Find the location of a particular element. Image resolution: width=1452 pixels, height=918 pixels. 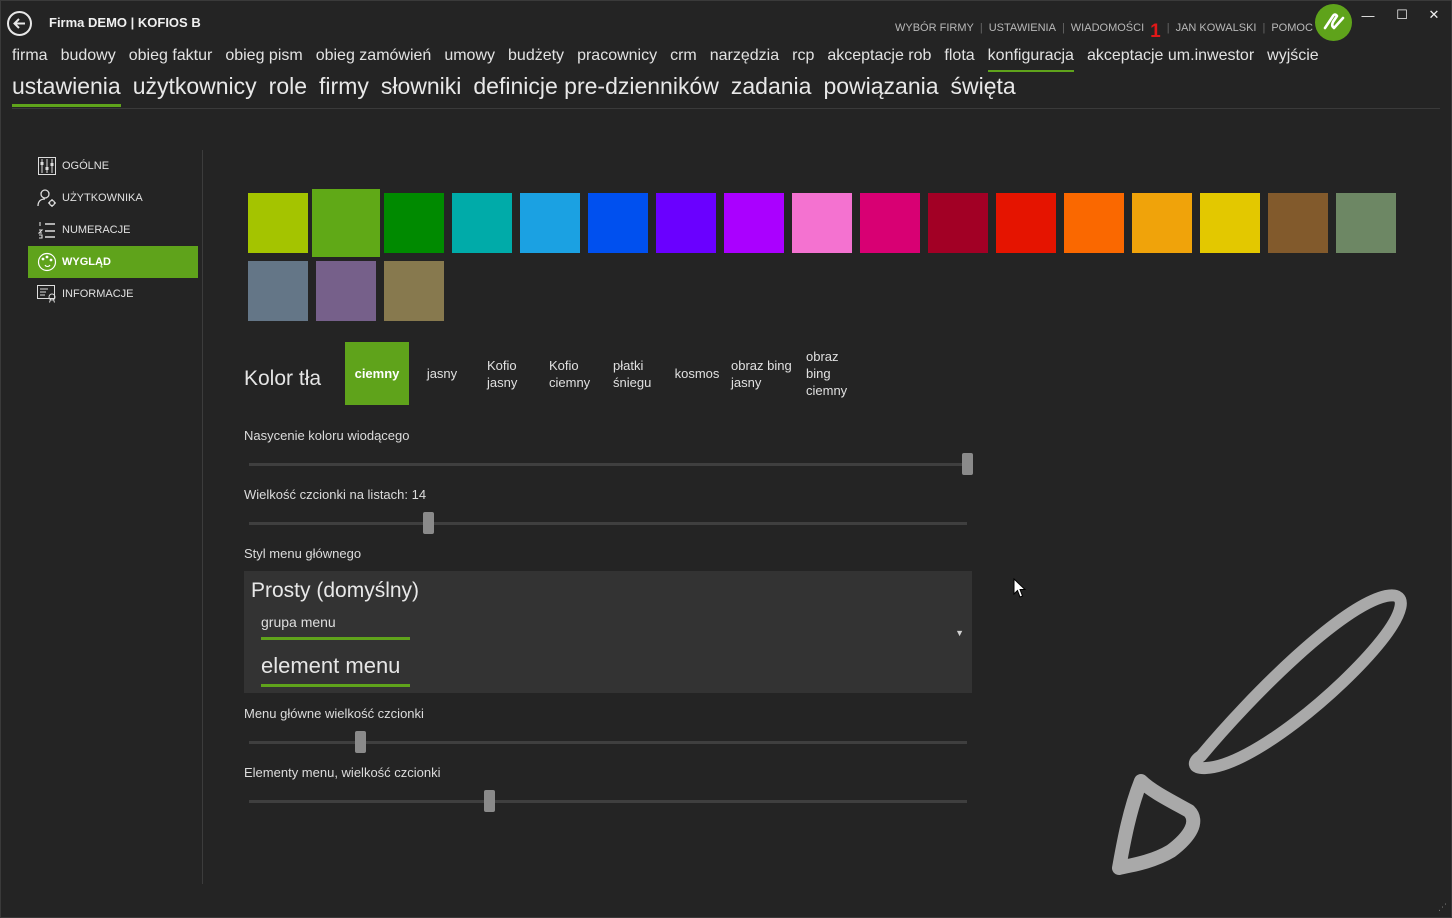

main-menu-font-size-slider-thumb is located at coordinates (360, 742).